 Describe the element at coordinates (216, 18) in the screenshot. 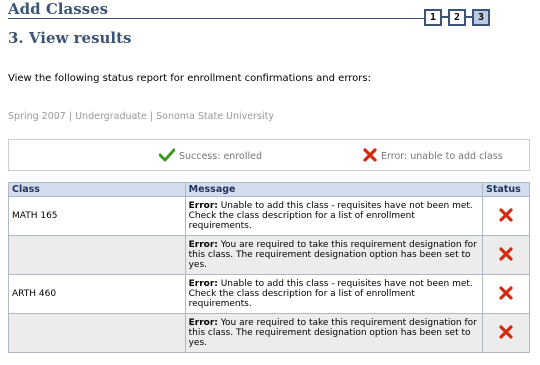

I see `title-divider` at that location.